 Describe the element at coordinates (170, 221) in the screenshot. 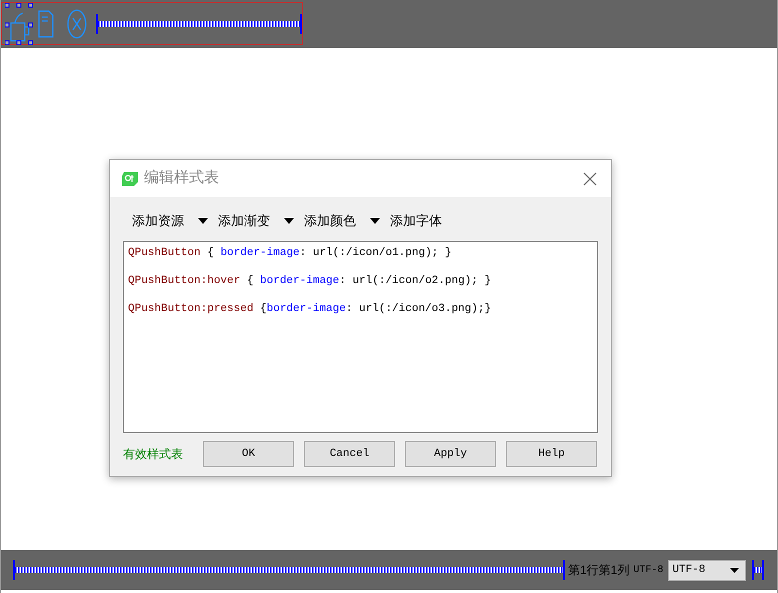

I see `menu-button: 添加资源` at that location.